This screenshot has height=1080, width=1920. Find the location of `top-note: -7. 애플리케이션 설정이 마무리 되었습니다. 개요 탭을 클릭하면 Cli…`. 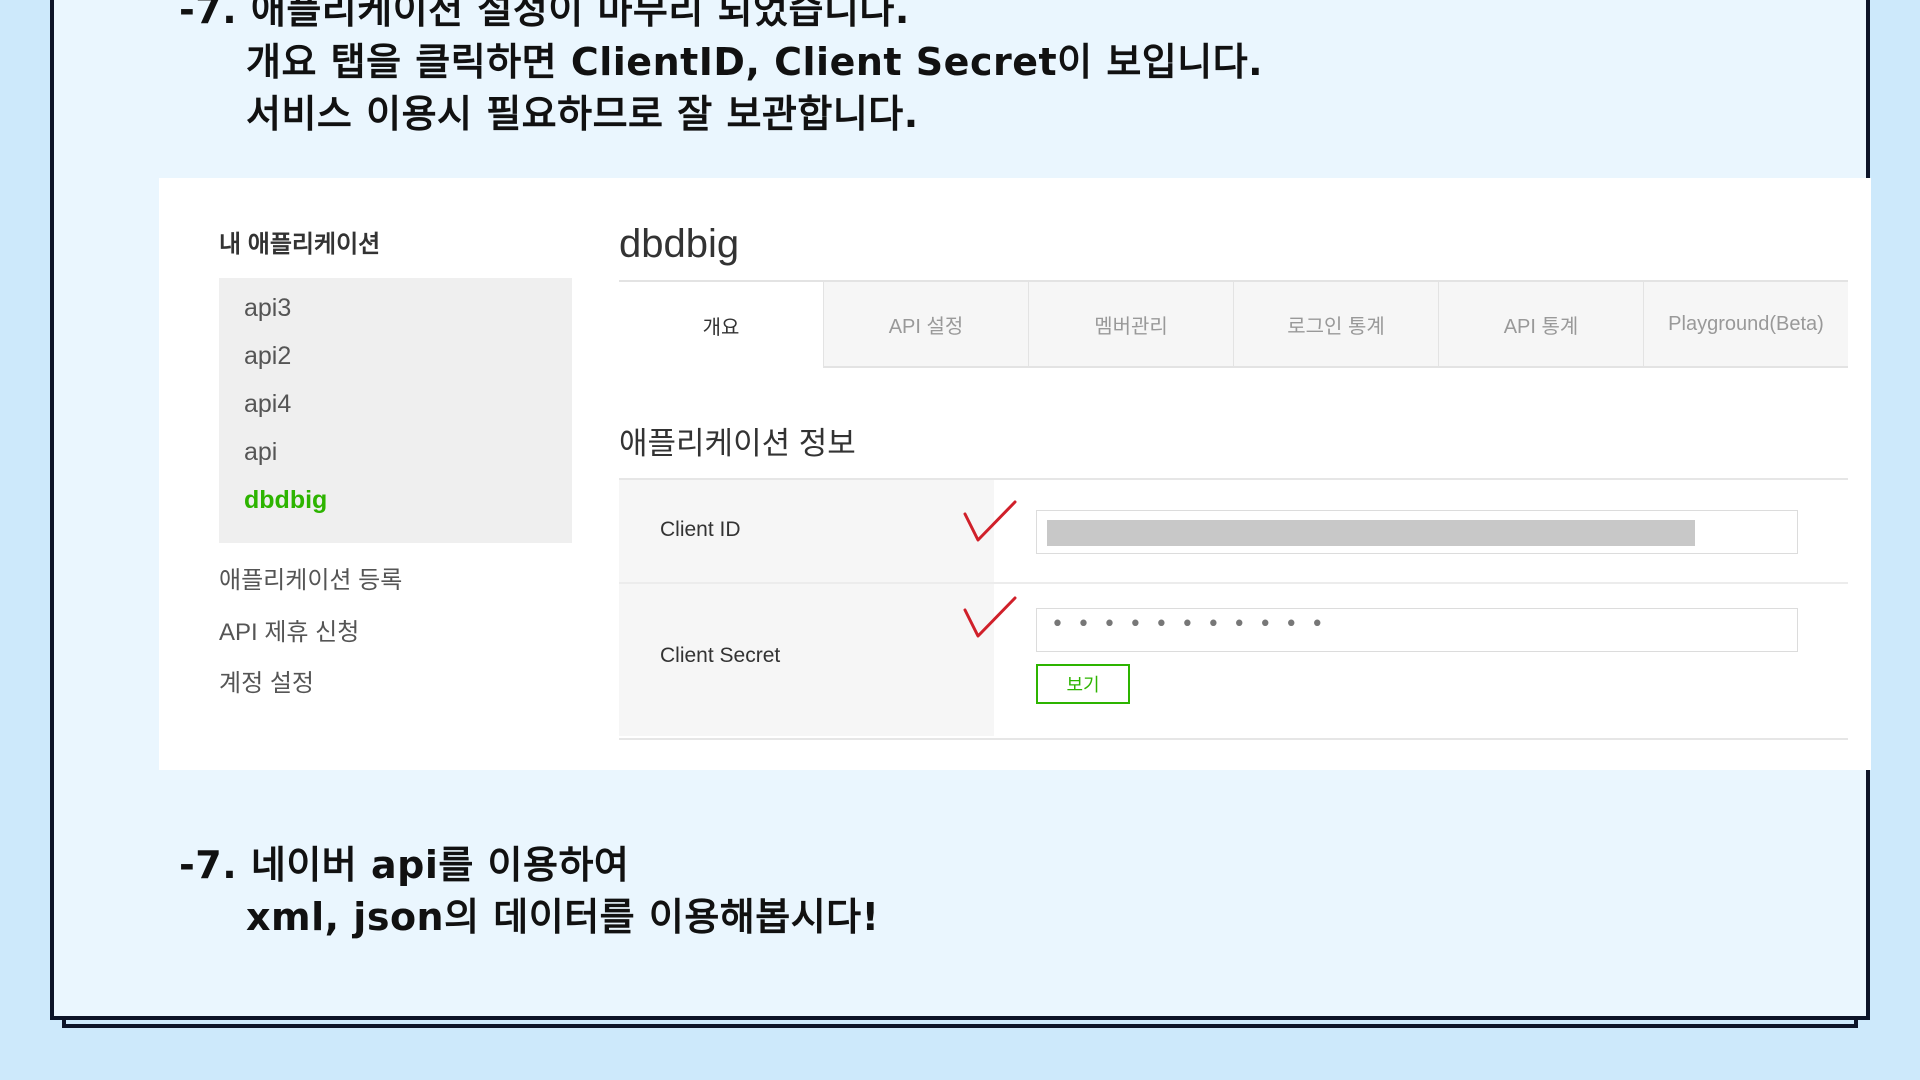

top-note: -7. 애플리케이션 설정이 마무리 되었습니다. 개요 탭을 클릭하면 Cli… is located at coordinates (721, 70).